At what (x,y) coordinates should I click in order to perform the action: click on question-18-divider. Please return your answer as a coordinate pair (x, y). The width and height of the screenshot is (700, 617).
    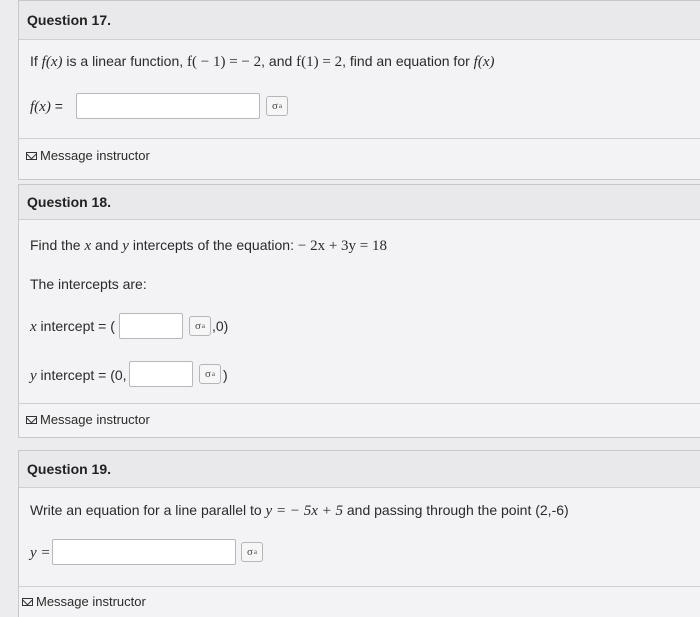
    Looking at the image, I should click on (359, 403).